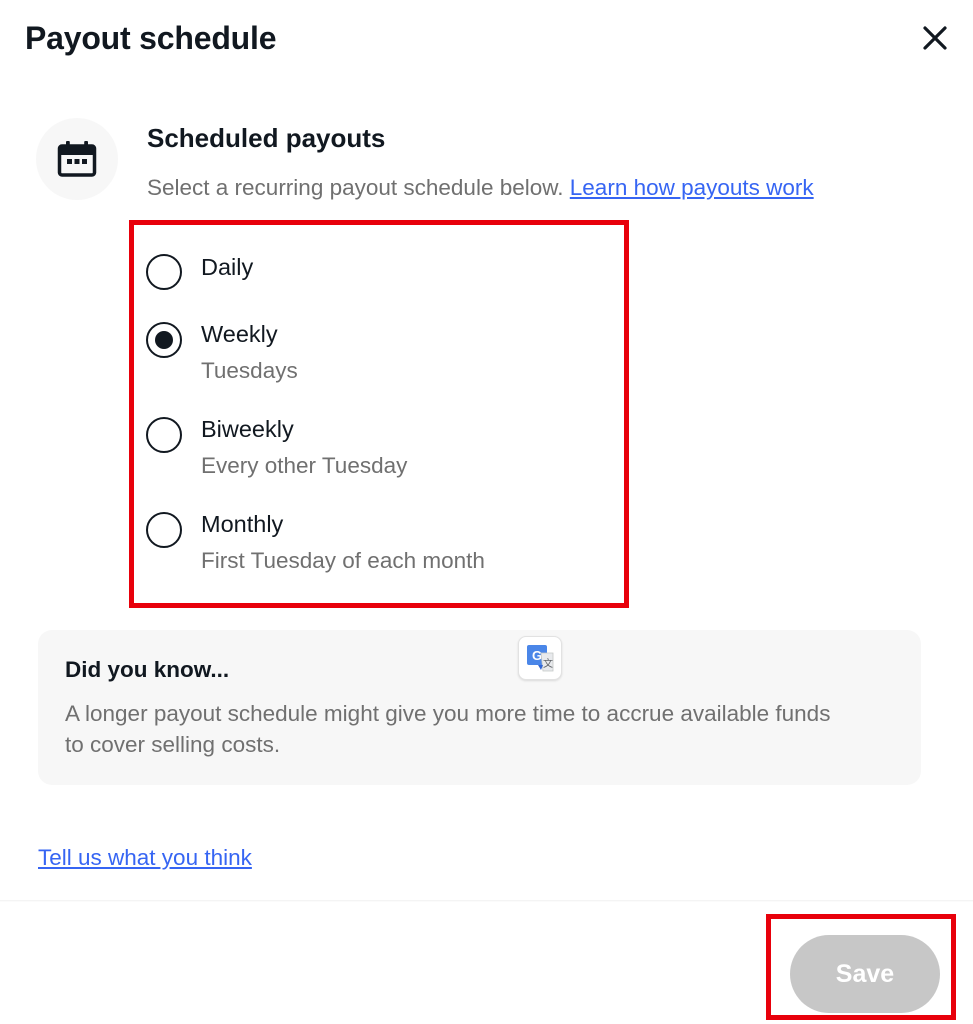  I want to click on close-icon, so click(935, 38).